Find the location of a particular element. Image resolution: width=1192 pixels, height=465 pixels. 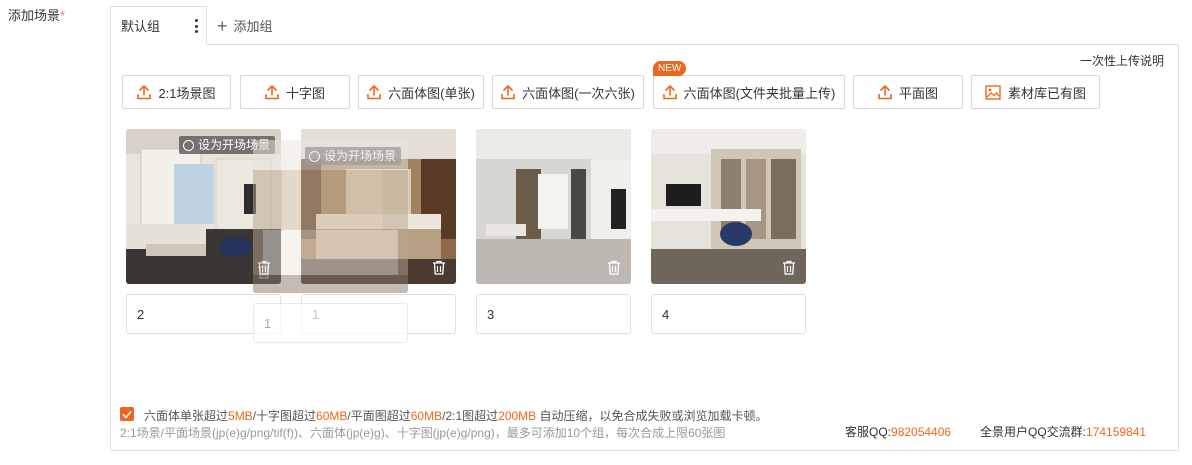

add-group-label: 添加组 is located at coordinates (253, 26).